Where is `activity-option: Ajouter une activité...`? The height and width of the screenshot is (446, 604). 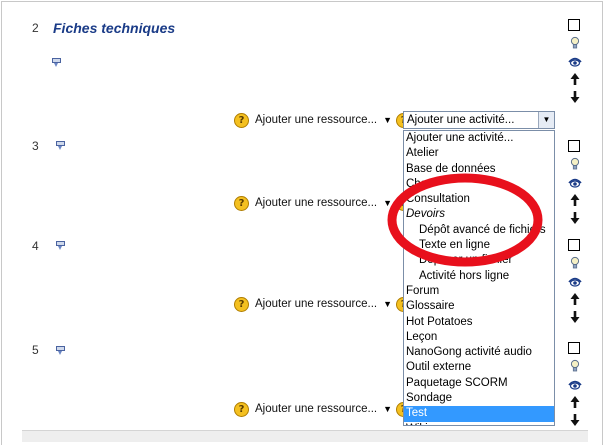
activity-option: Ajouter une activité... is located at coordinates (479, 138).